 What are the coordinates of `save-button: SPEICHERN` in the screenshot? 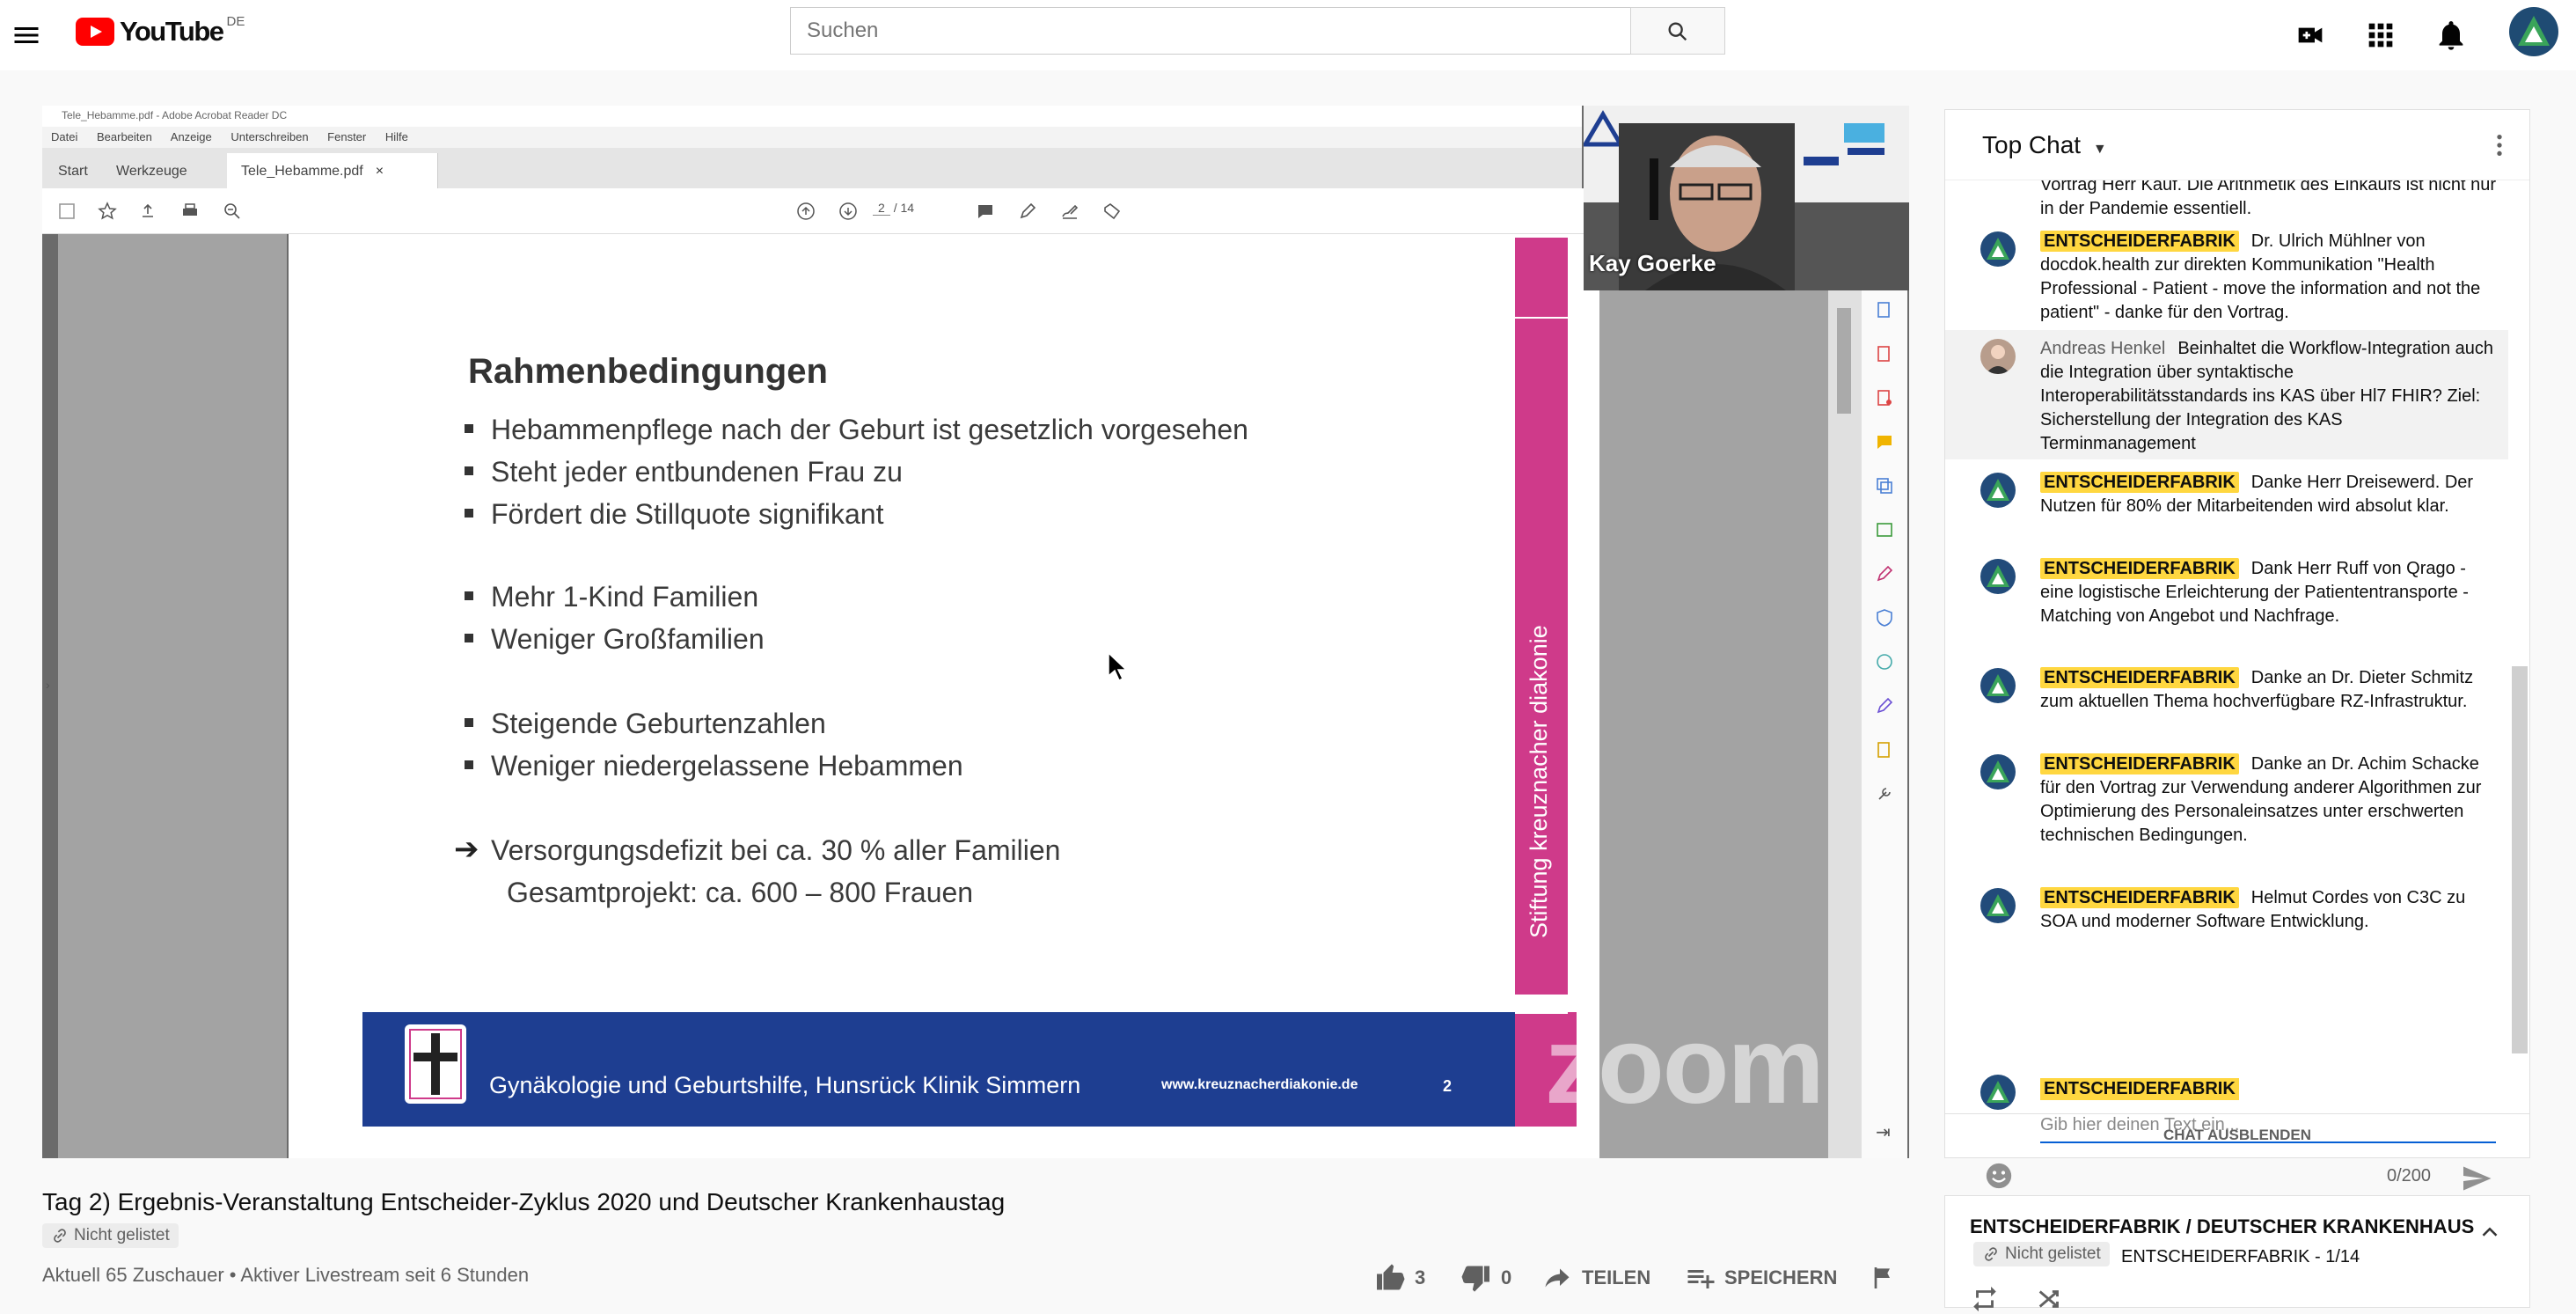 It's located at (1760, 1278).